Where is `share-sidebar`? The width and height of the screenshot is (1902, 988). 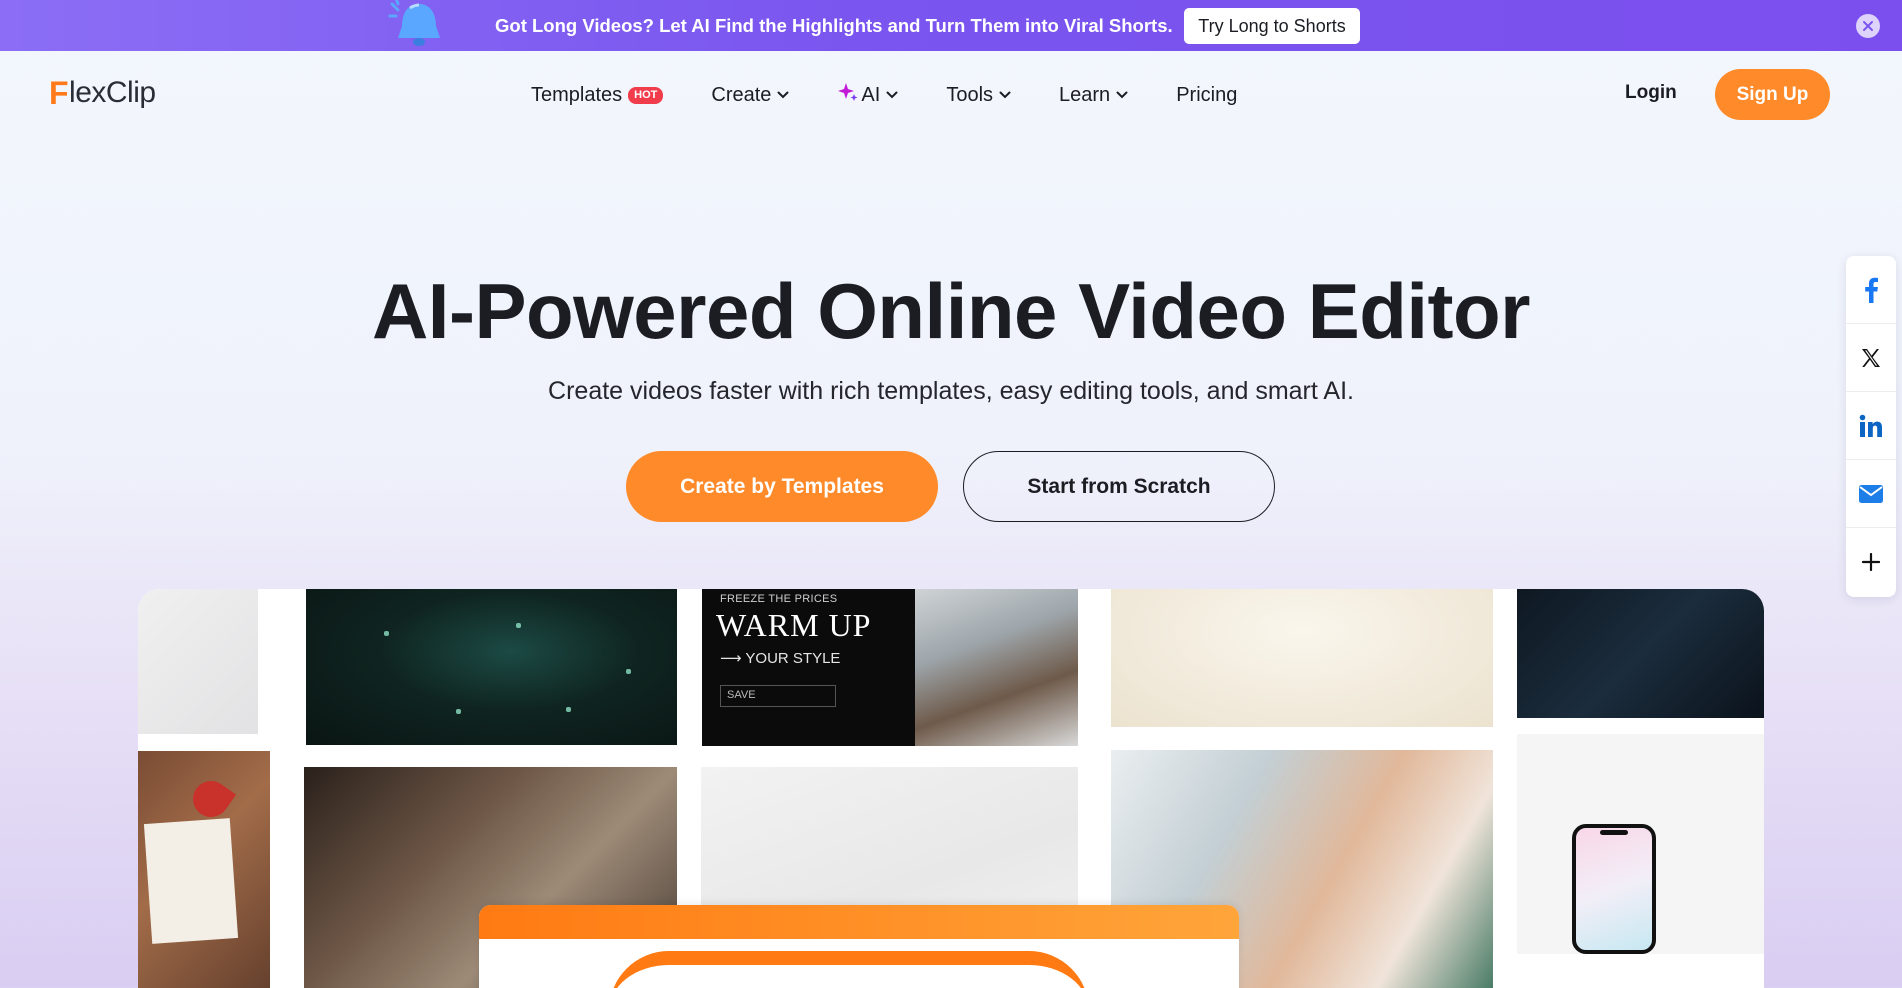
share-sidebar is located at coordinates (1871, 426).